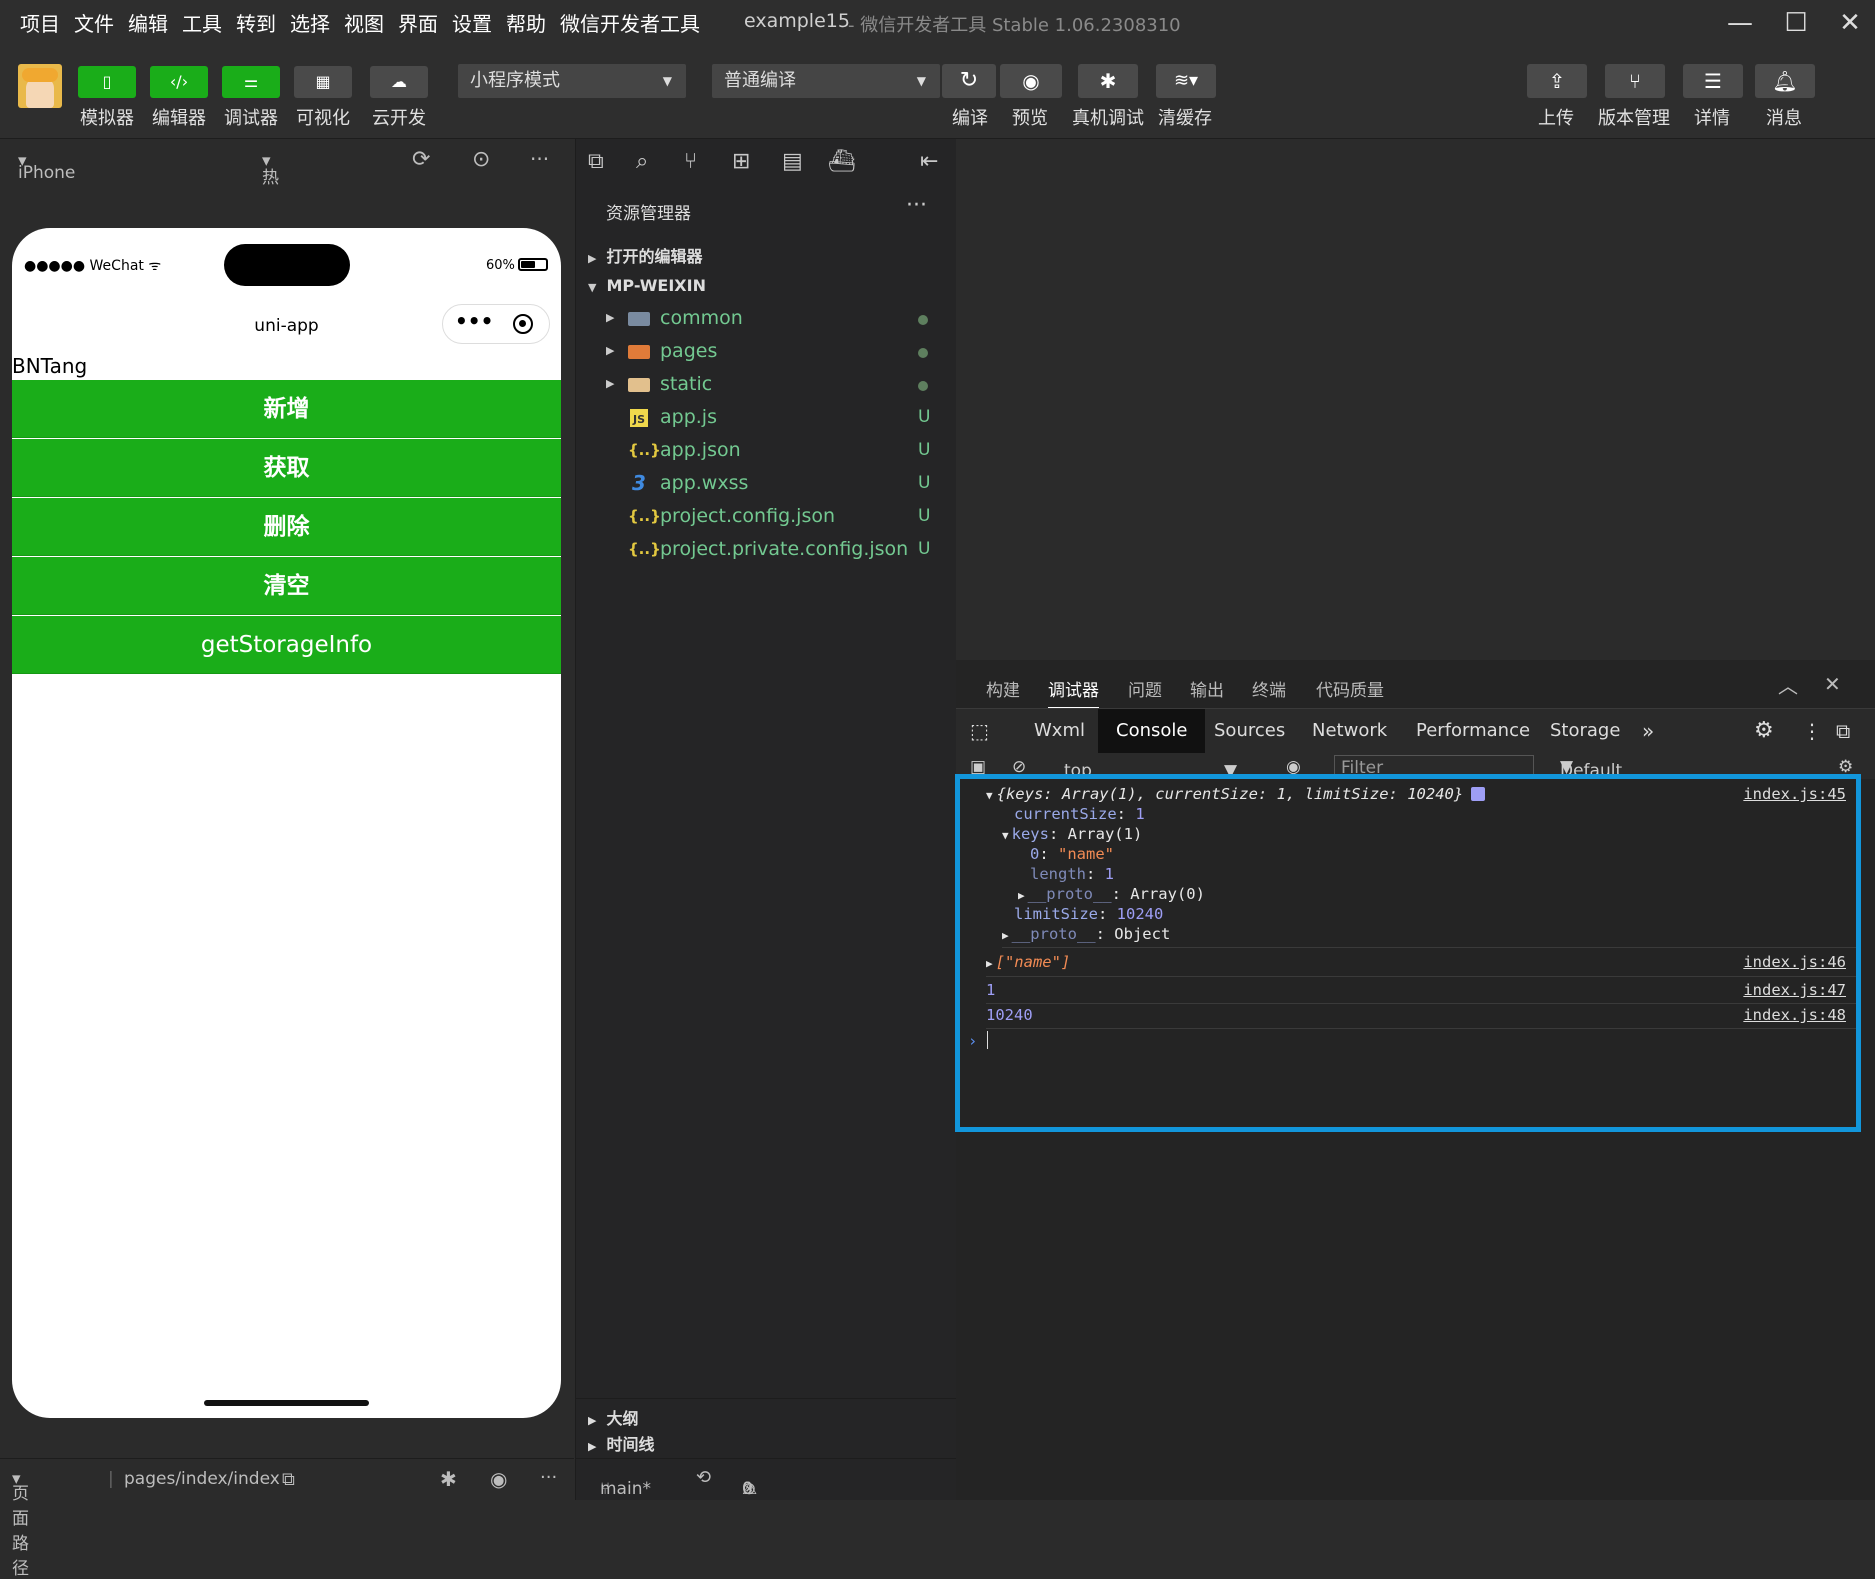 The width and height of the screenshot is (1875, 1579). Describe the element at coordinates (1788, 684) in the screenshot. I see `chevron-up-icon: ︿` at that location.